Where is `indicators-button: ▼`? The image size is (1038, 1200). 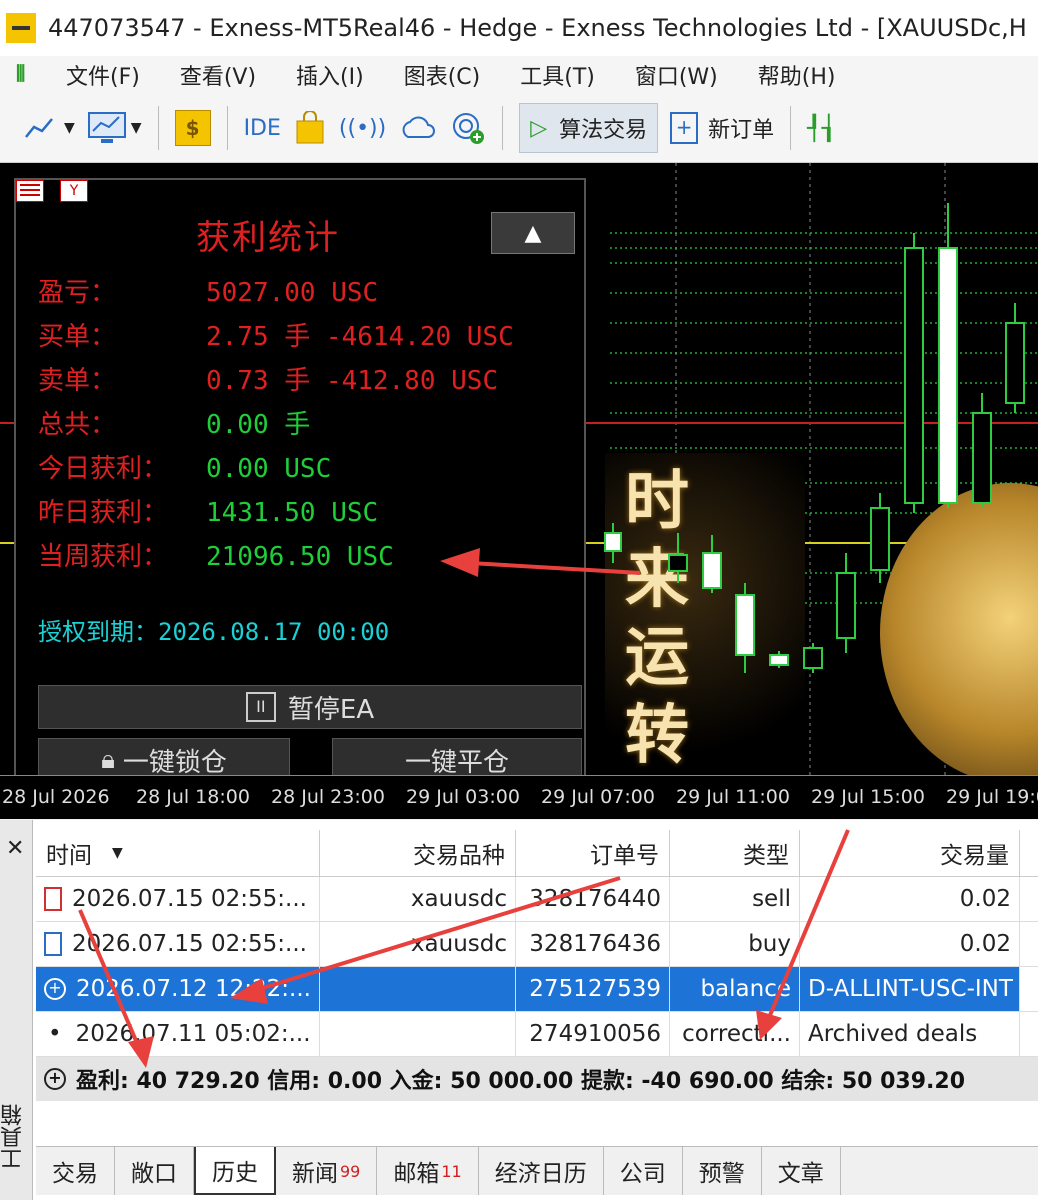 indicators-button: ▼ is located at coordinates (114, 128).